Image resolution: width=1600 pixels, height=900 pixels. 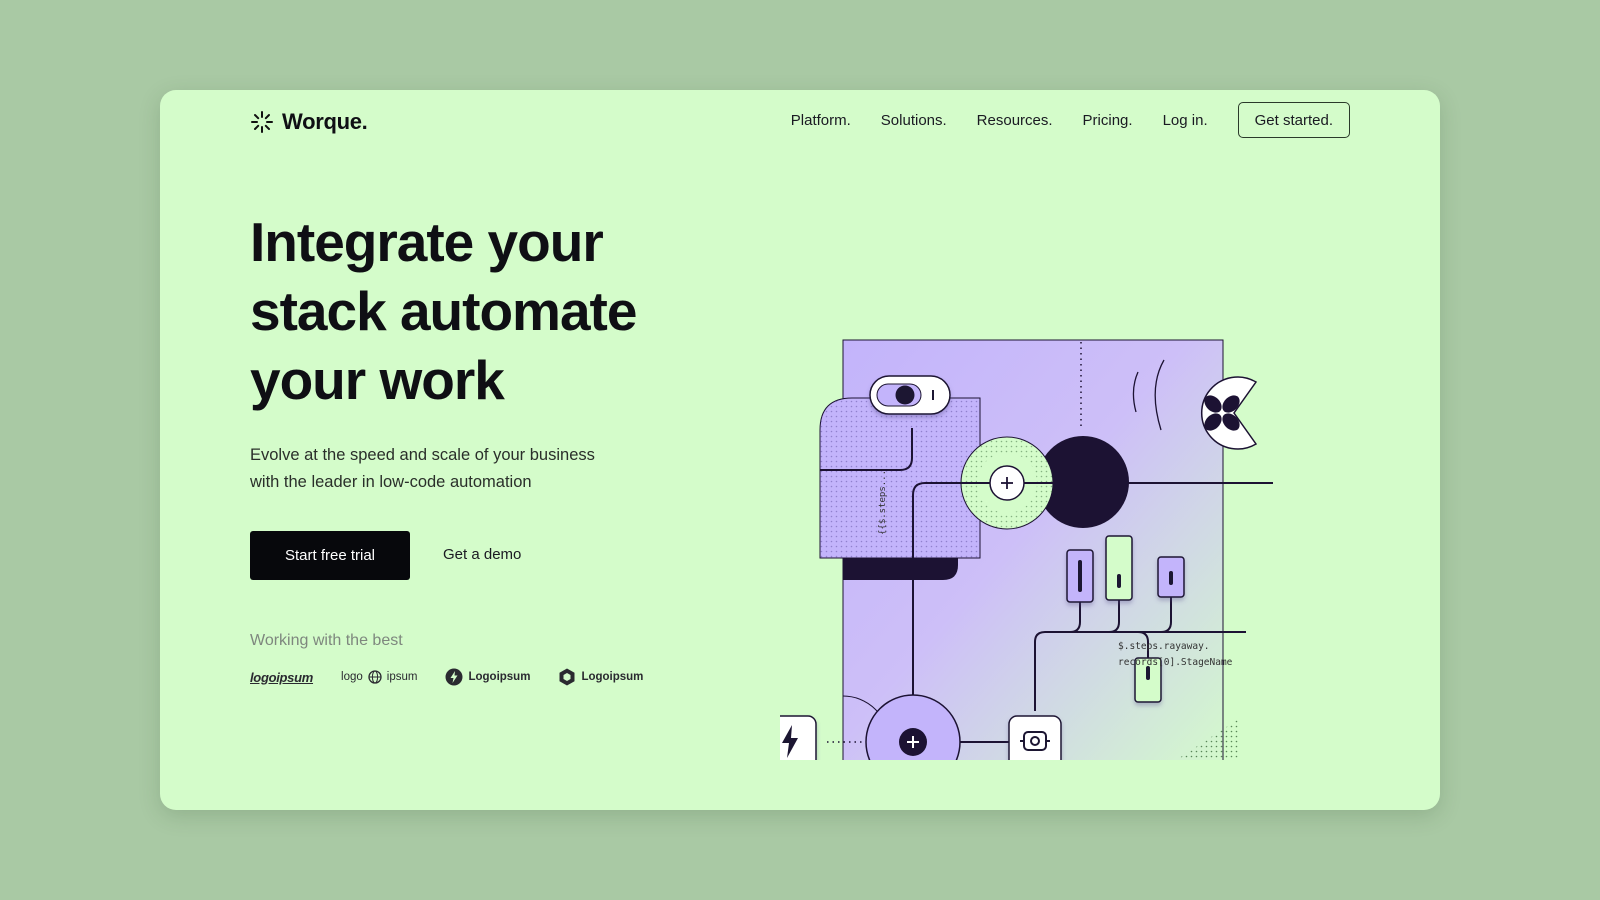 I want to click on bolt-circle-icon, so click(x=454, y=677).